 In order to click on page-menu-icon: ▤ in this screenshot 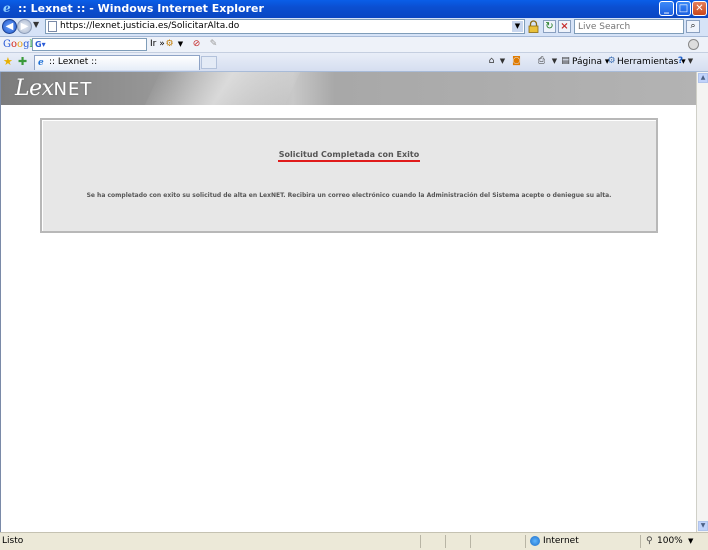, I will do `click(565, 61)`.